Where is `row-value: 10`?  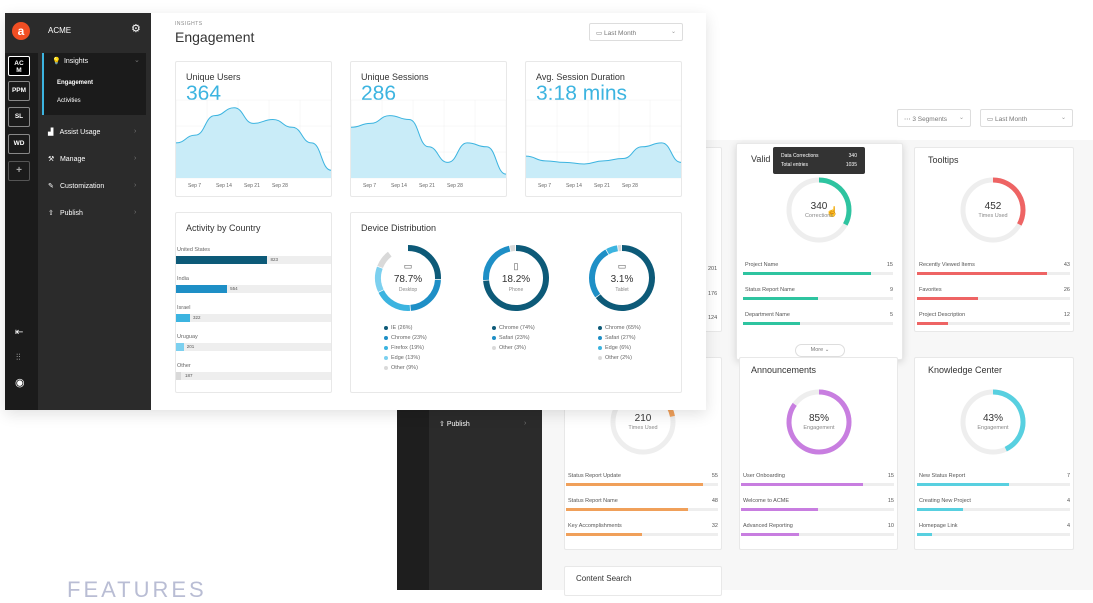
row-value: 10 is located at coordinates (889, 526).